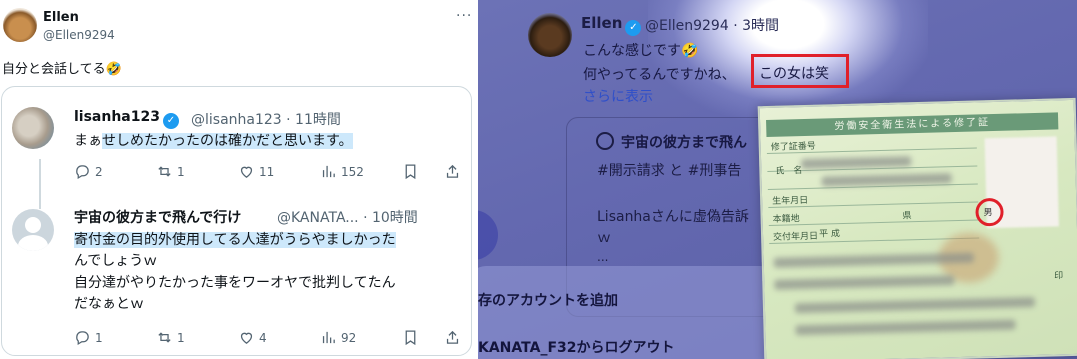 The image size is (1077, 359). I want to click on reply-author-name: lisanha123 ✓, so click(128, 119).